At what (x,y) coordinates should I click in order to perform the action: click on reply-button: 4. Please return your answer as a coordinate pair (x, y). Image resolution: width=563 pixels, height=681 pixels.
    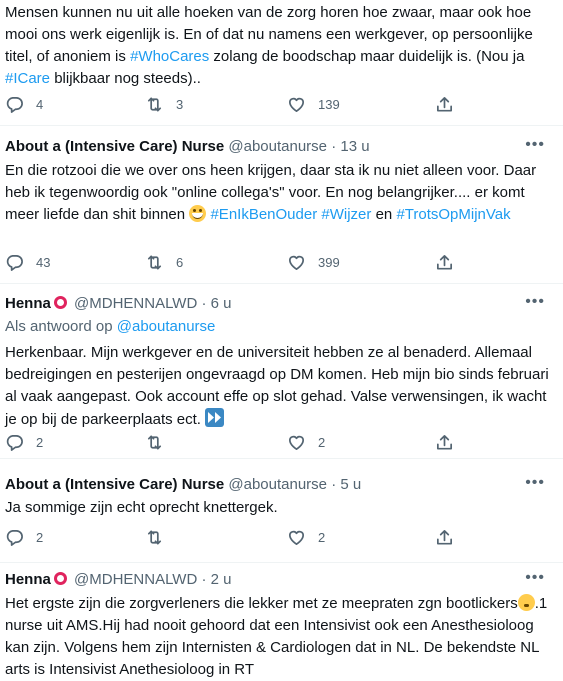
    Looking at the image, I should click on (24, 104).